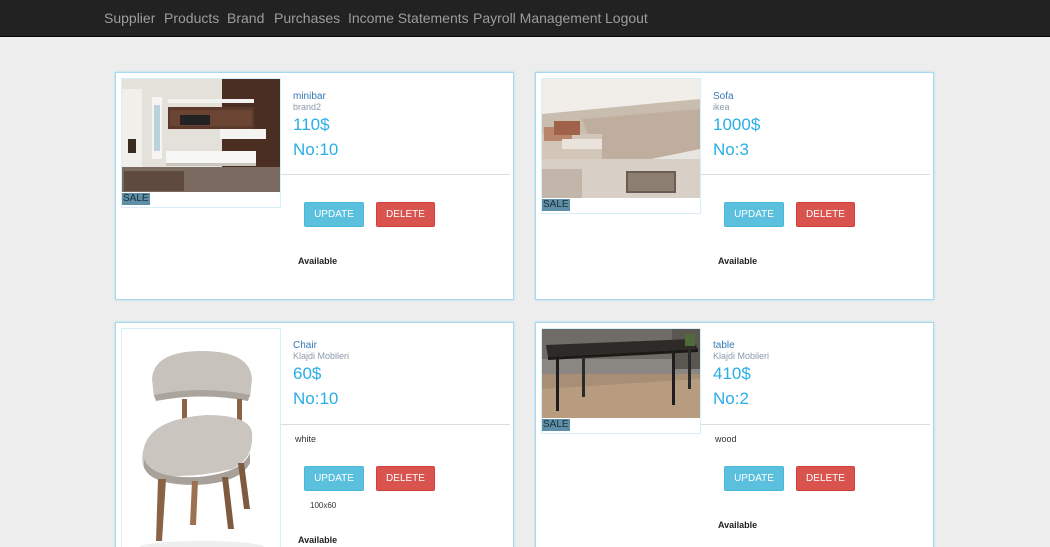 The image size is (1050, 547). Describe the element at coordinates (721, 107) in the screenshot. I see `product-brand: ikea` at that location.